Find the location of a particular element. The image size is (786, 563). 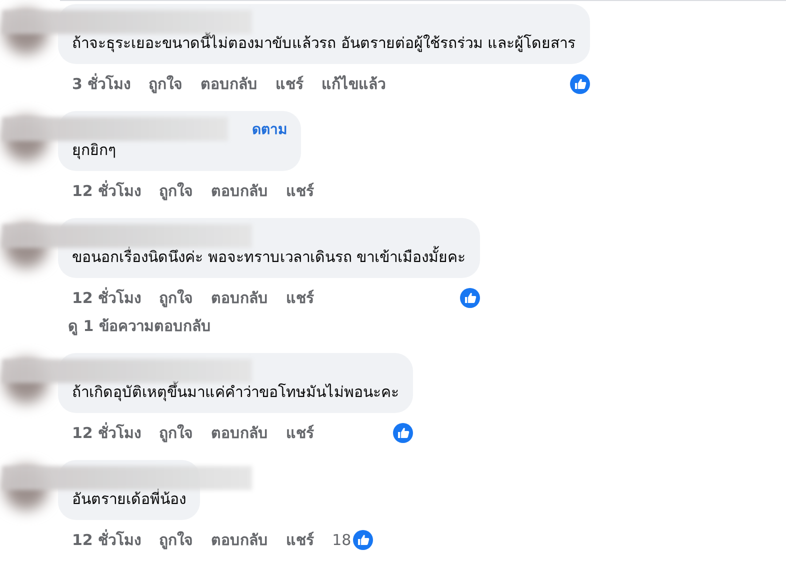

follow-link: ดตาม is located at coordinates (269, 129).